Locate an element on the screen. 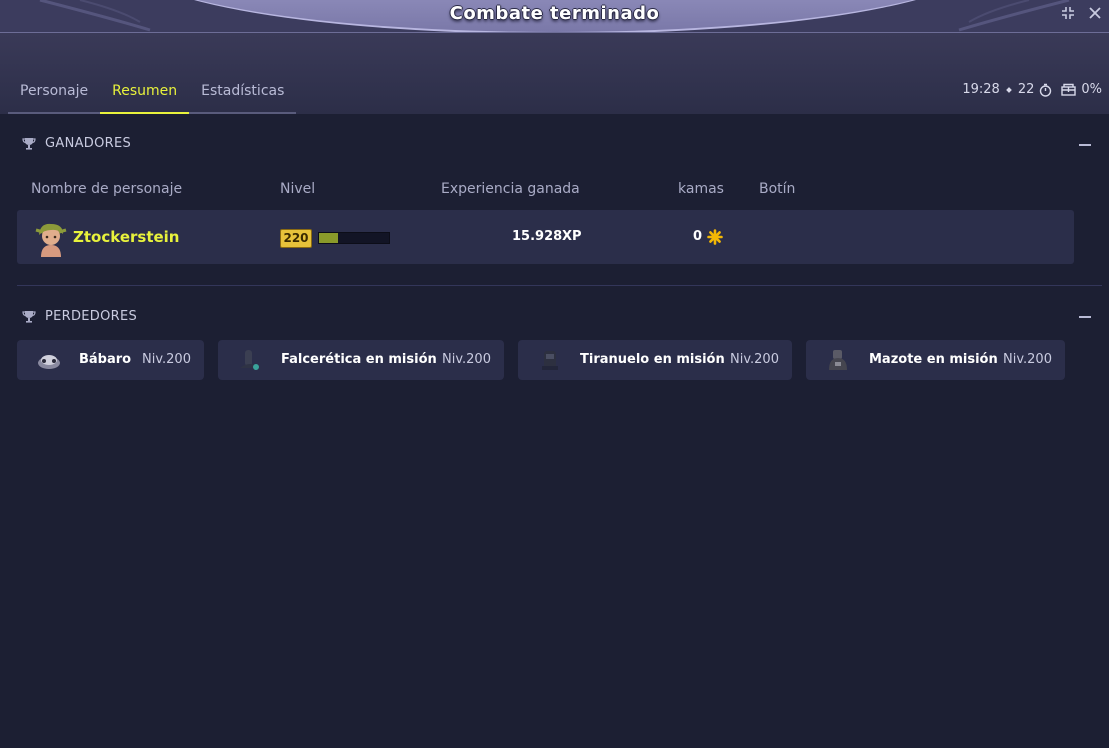  winner-name: Ztockerstein is located at coordinates (126, 237).